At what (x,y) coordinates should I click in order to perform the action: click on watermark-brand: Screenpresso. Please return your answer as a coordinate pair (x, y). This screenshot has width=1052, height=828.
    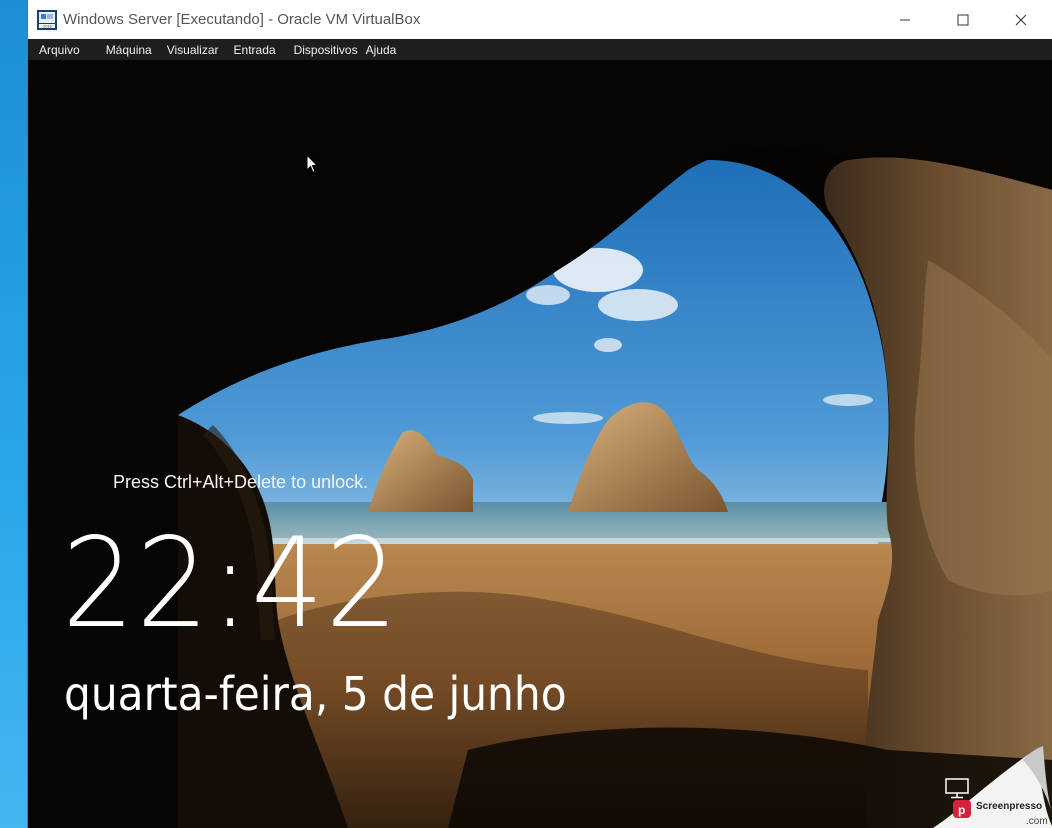
    Looking at the image, I should click on (1009, 806).